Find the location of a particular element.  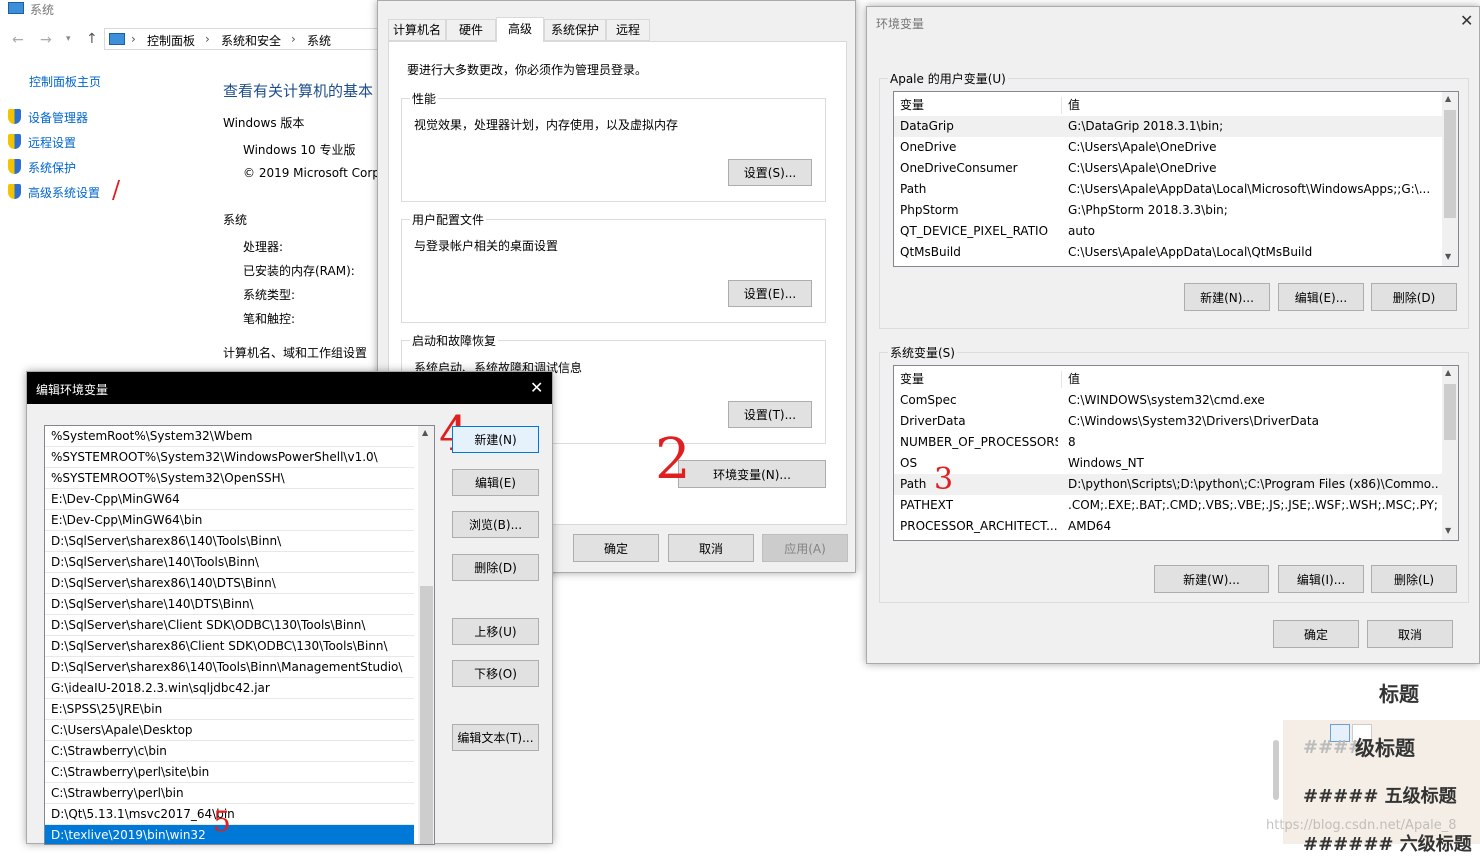

move-down-button: 下移(O) is located at coordinates (495, 673).